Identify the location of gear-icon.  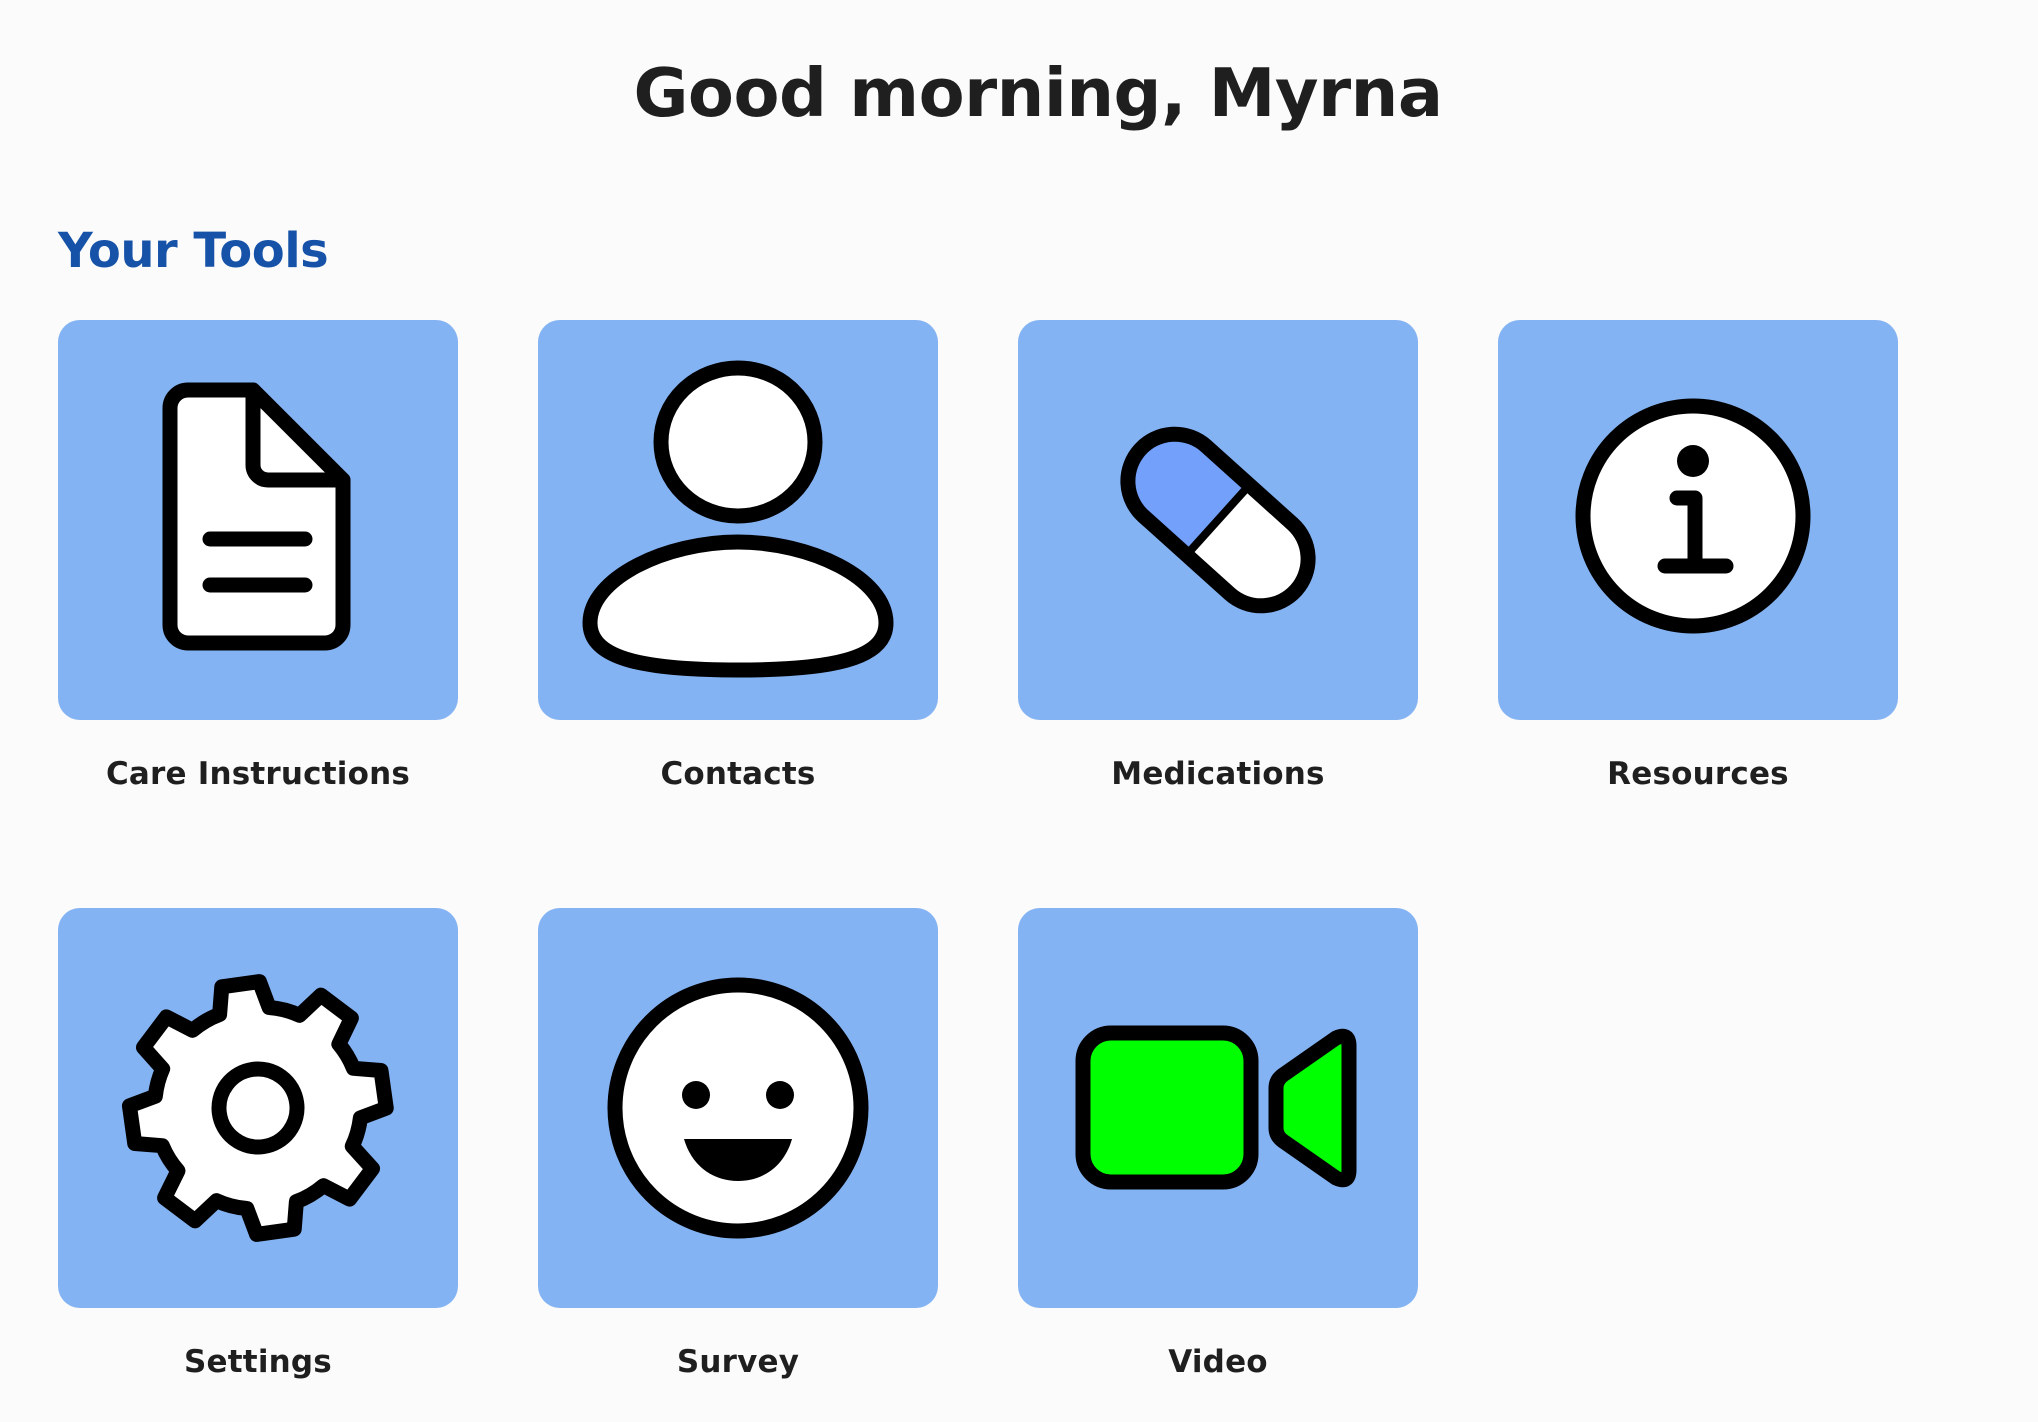
(257, 1108).